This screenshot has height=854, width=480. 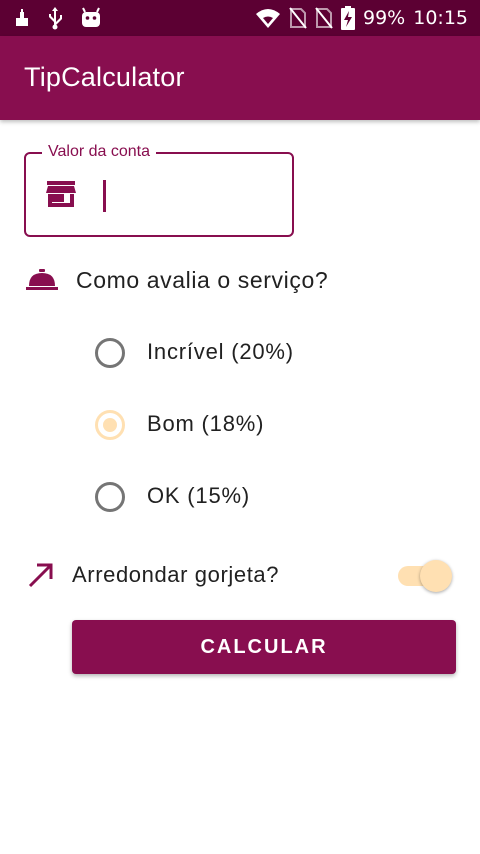 I want to click on status-right-icons: 99% 10:15, so click(x=361, y=18).